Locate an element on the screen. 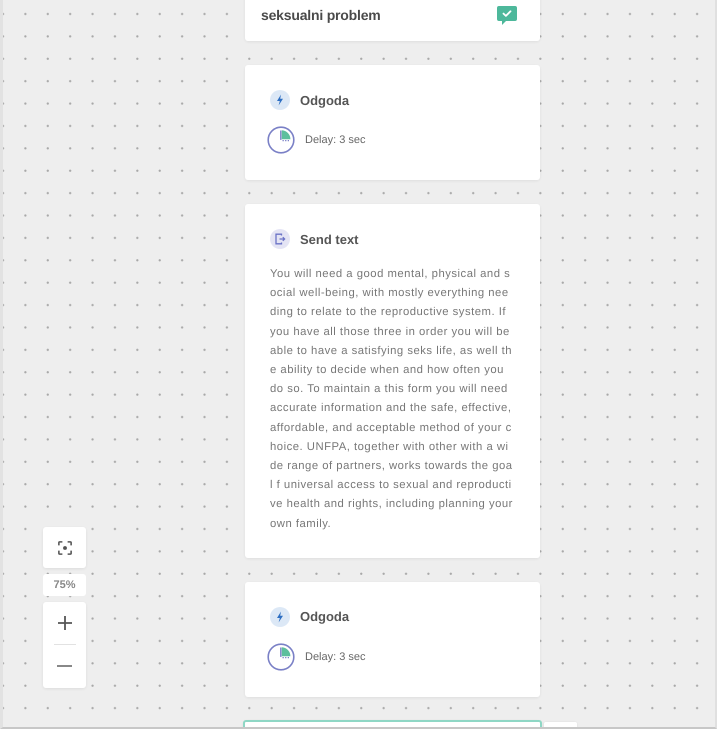  zoom-level: 75% is located at coordinates (64, 585).